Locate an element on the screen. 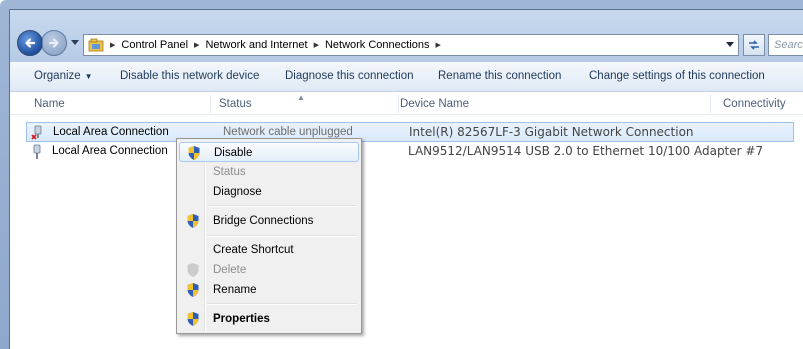  forward-arrow-icon is located at coordinates (53, 43).